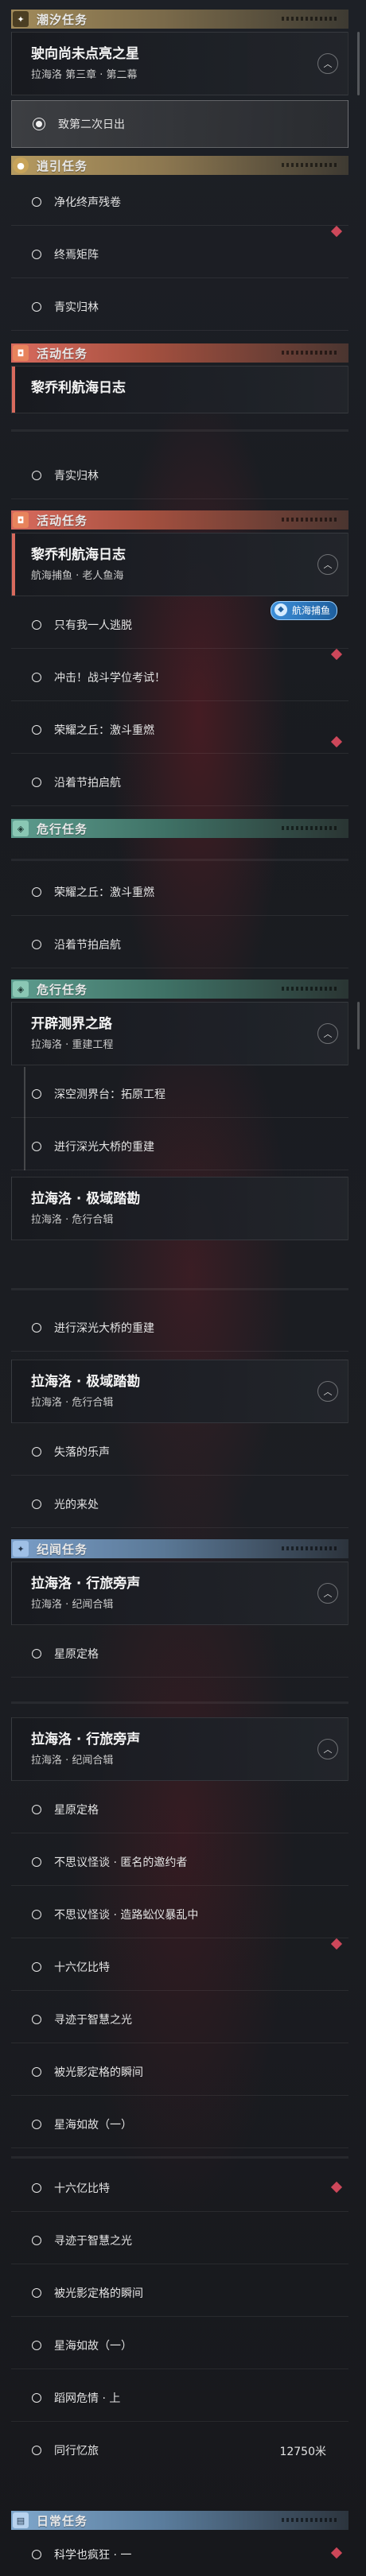  What do you see at coordinates (78, 388) in the screenshot?
I see `quest-title: 黎乔利航海日志` at bounding box center [78, 388].